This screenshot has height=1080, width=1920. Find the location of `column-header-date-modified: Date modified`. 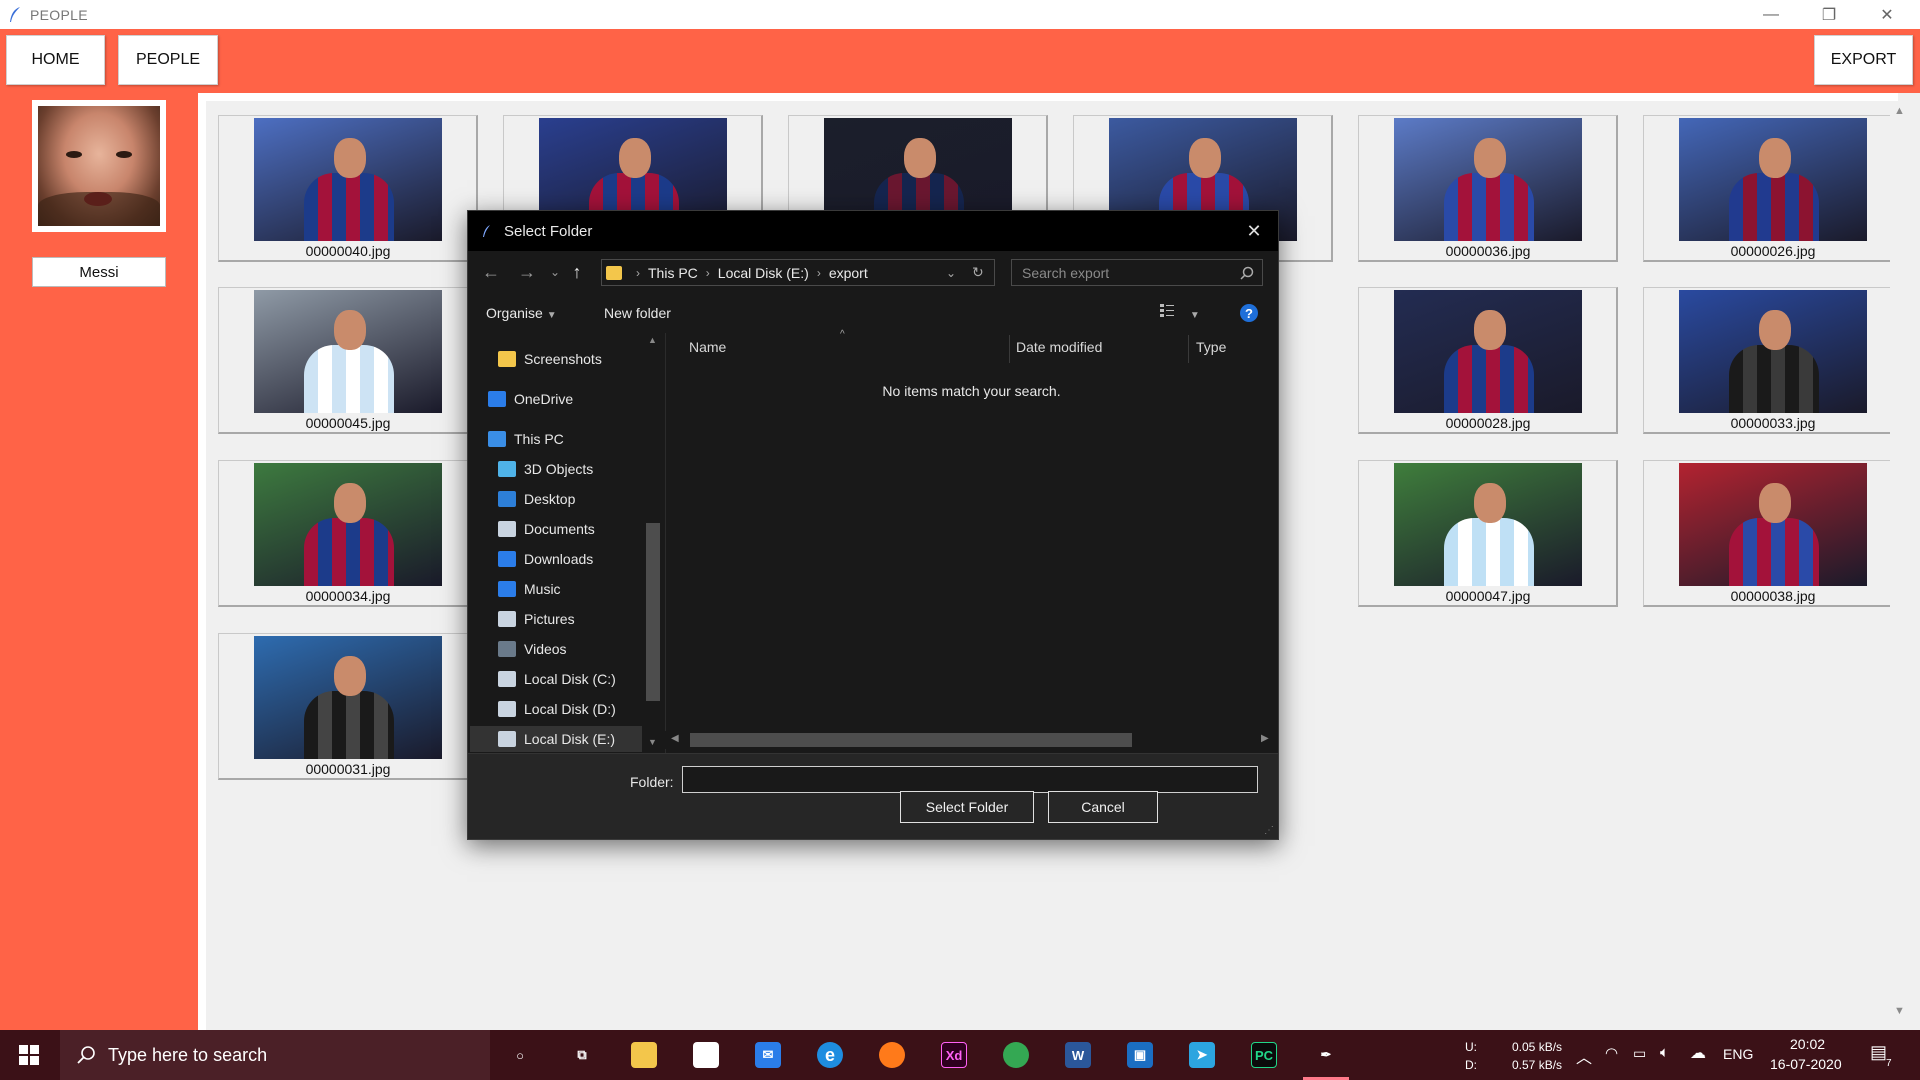

column-header-date-modified: Date modified is located at coordinates (1059, 347).